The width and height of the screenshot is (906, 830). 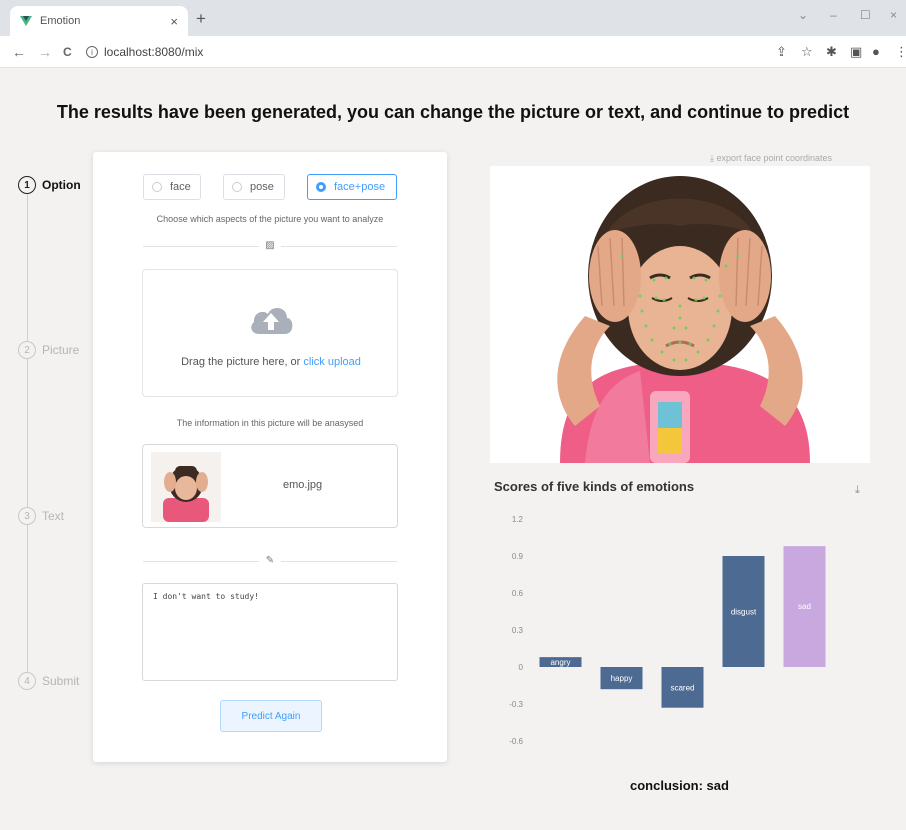 What do you see at coordinates (262, 187) in the screenshot?
I see `radio-label: pose` at bounding box center [262, 187].